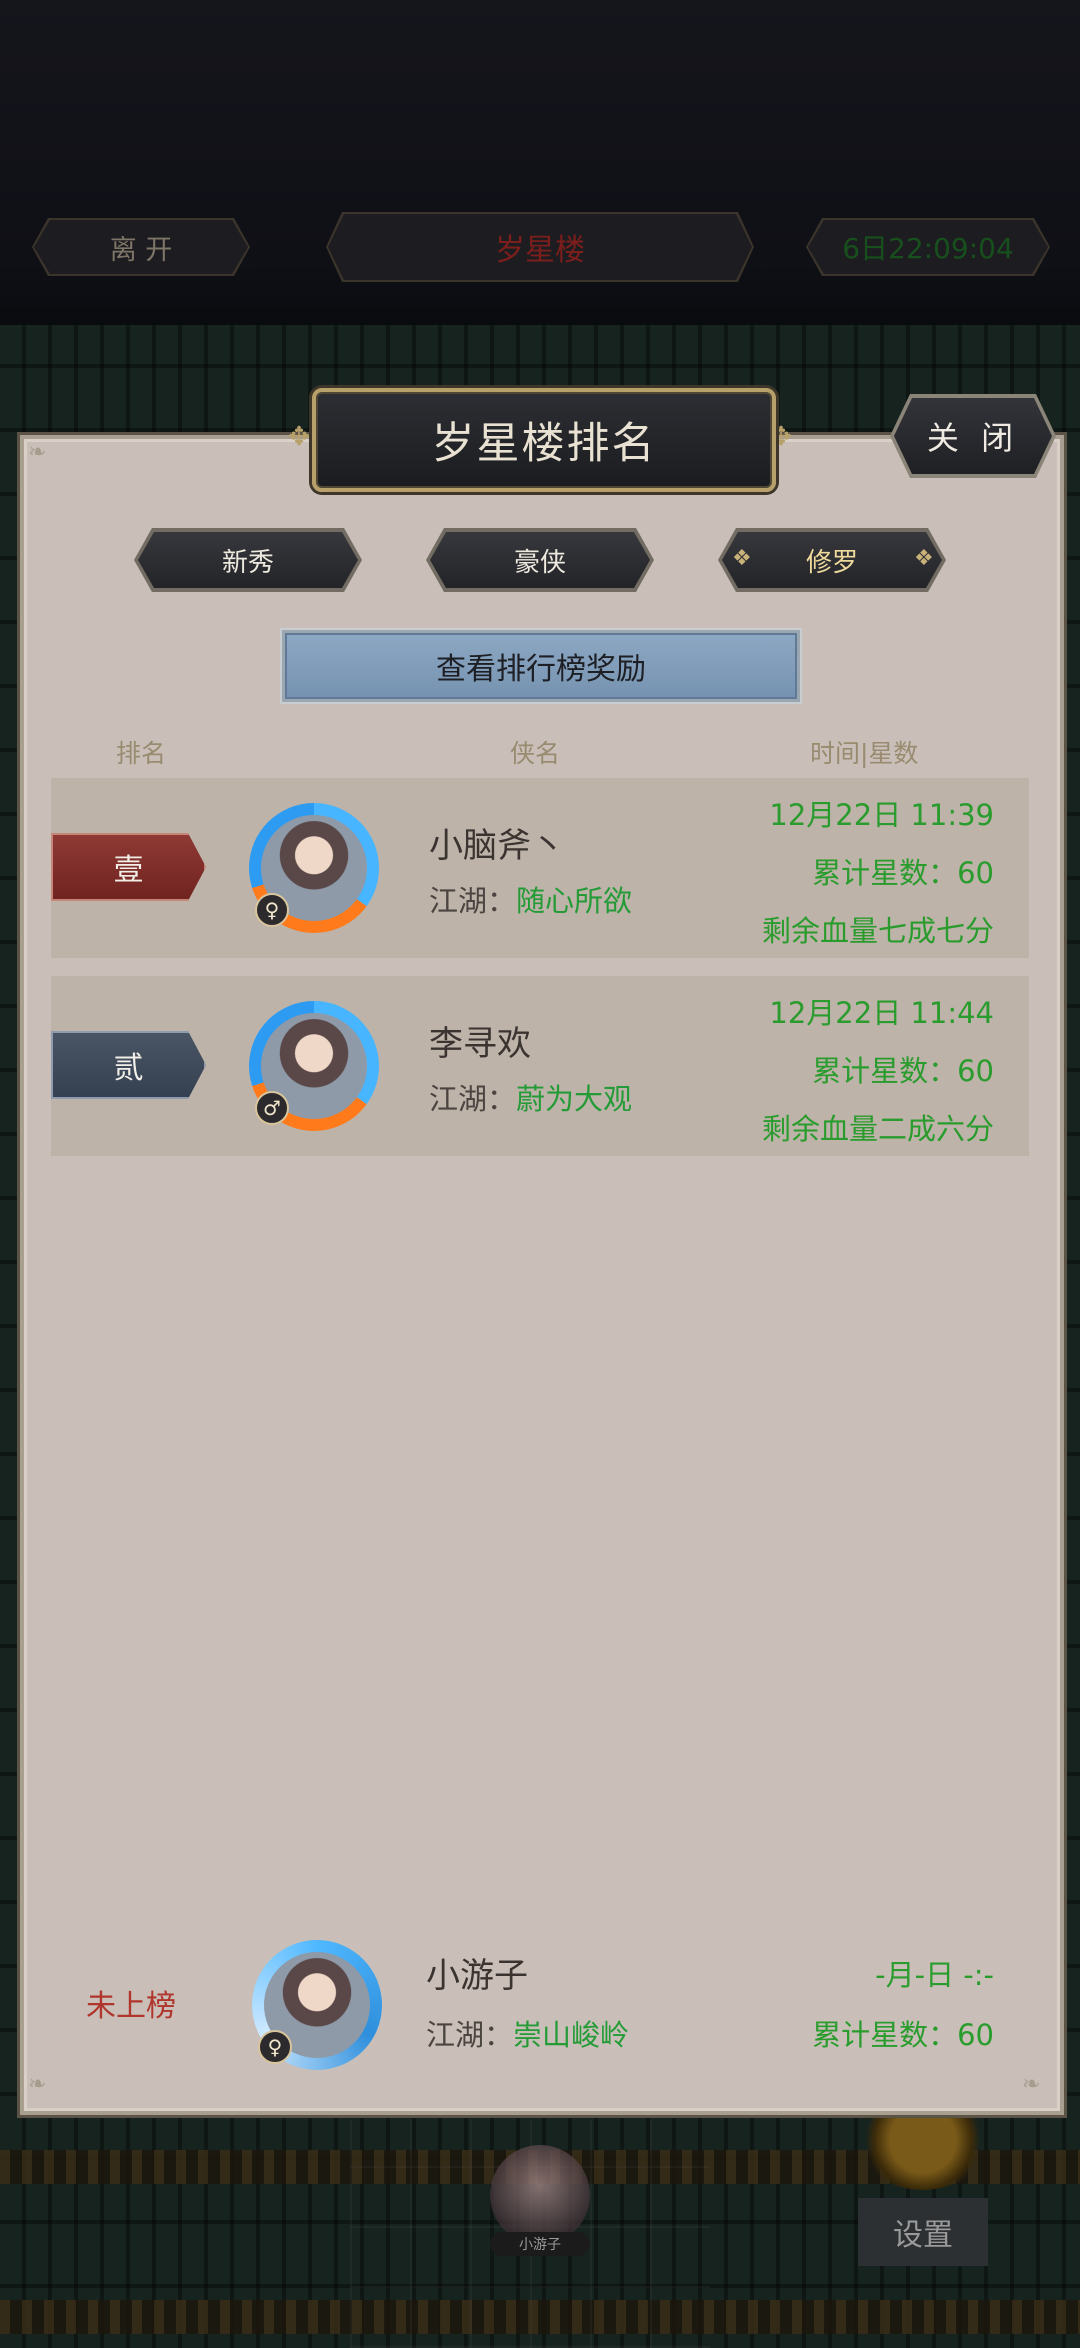 This screenshot has width=1080, height=2348. Describe the element at coordinates (540, 247) in the screenshot. I see `location-title: 岁星楼` at that location.